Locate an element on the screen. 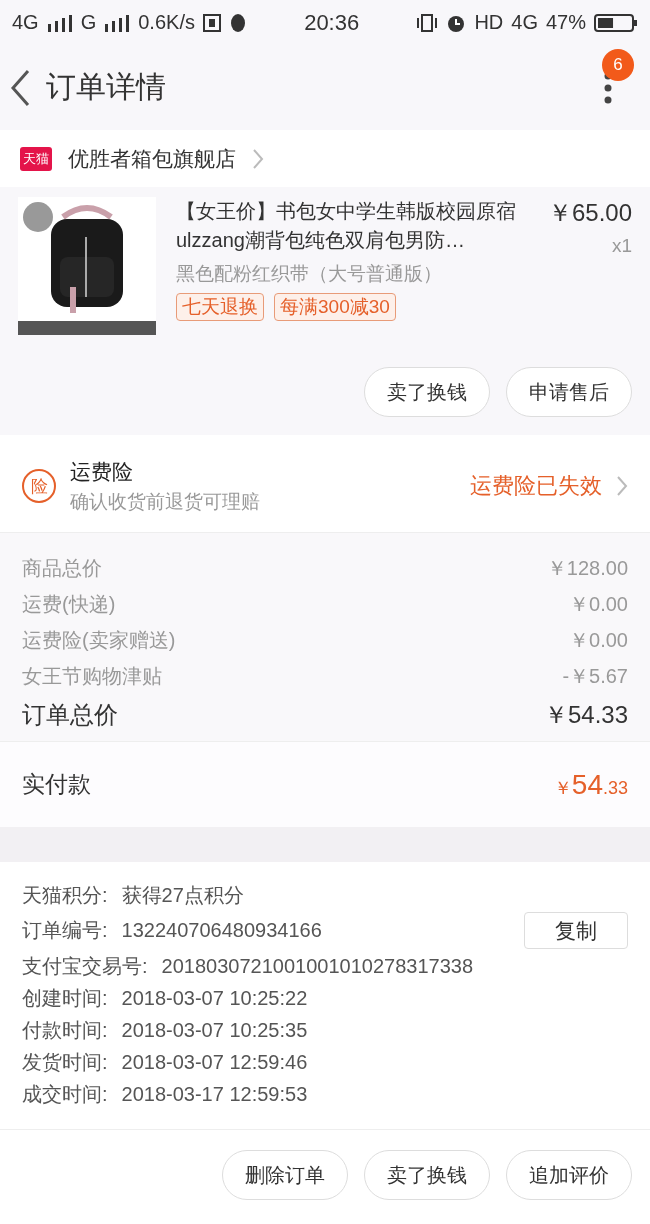  cost-label: 运费险(卖家赠送) is located at coordinates (99, 640).